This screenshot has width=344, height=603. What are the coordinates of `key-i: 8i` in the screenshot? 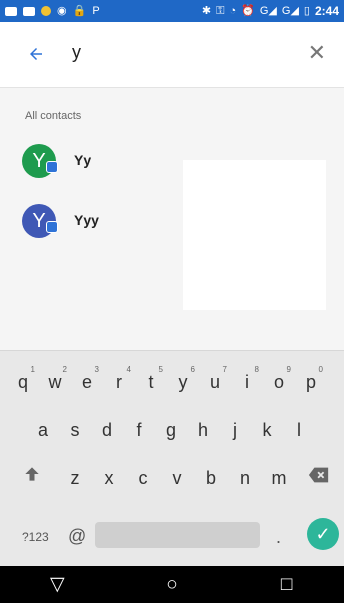 It's located at (247, 380).